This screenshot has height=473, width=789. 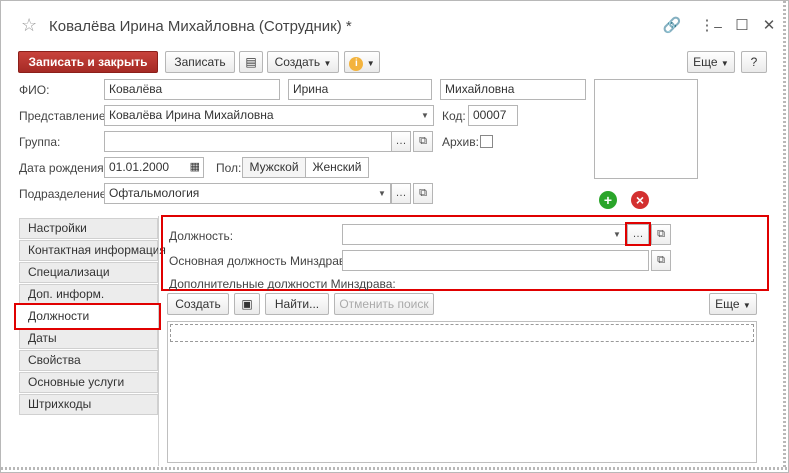 What do you see at coordinates (423, 193) in the screenshot?
I see `department-open-icon: ⧉` at bounding box center [423, 193].